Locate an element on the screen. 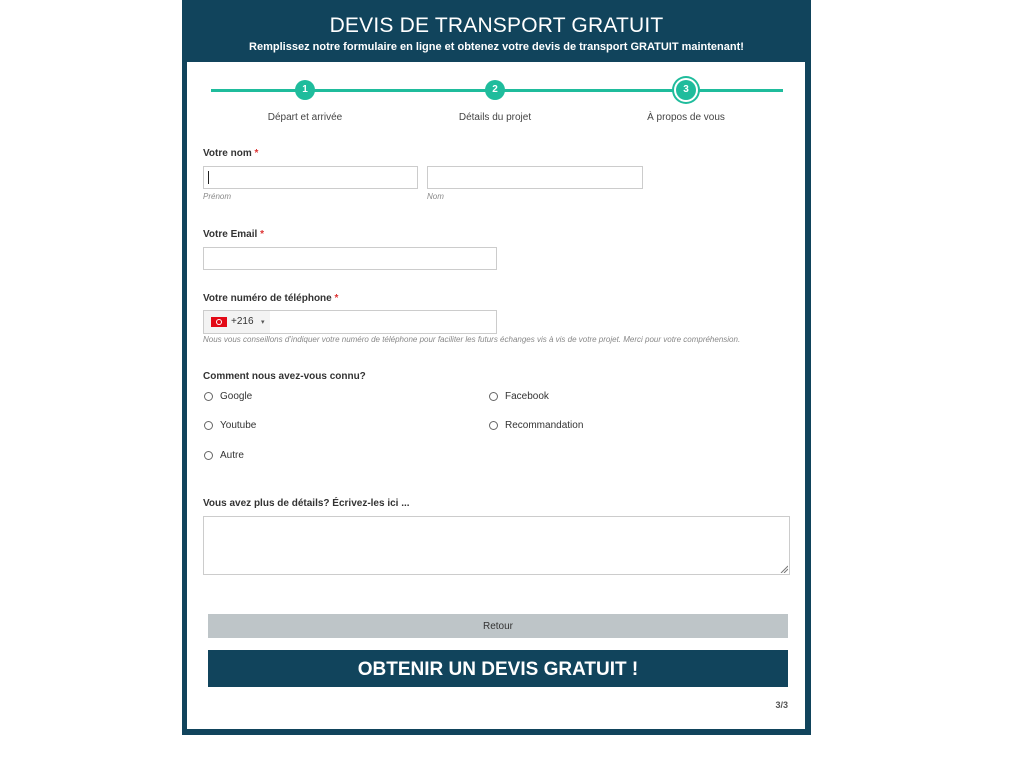  email-input is located at coordinates (350, 258).